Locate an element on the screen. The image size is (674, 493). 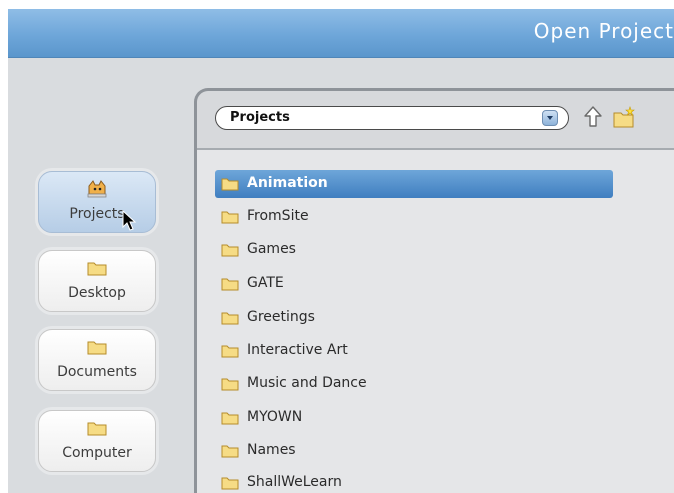
file-item-label: Greetings is located at coordinates (281, 317).